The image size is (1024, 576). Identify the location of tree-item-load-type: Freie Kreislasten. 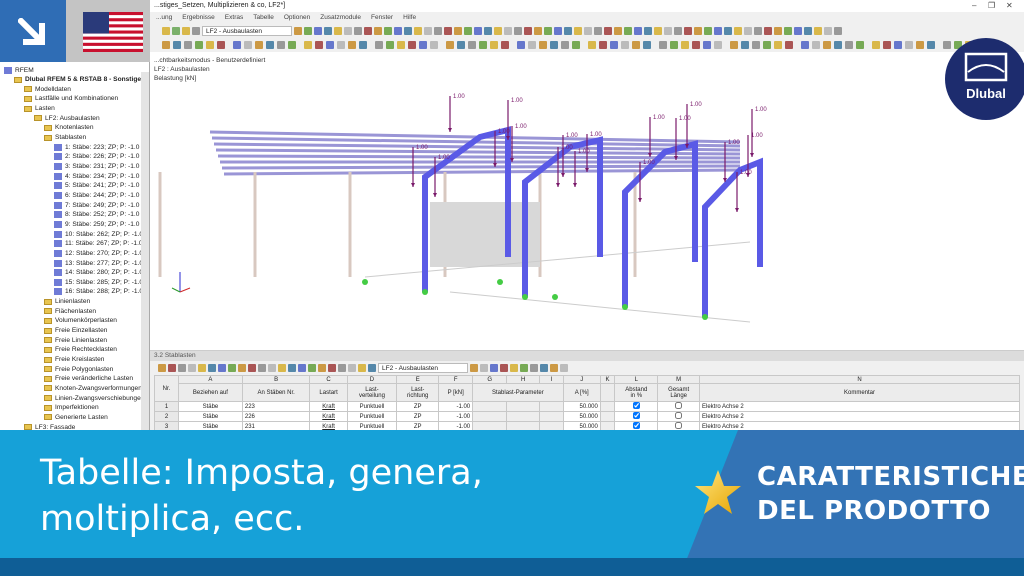
(74, 360).